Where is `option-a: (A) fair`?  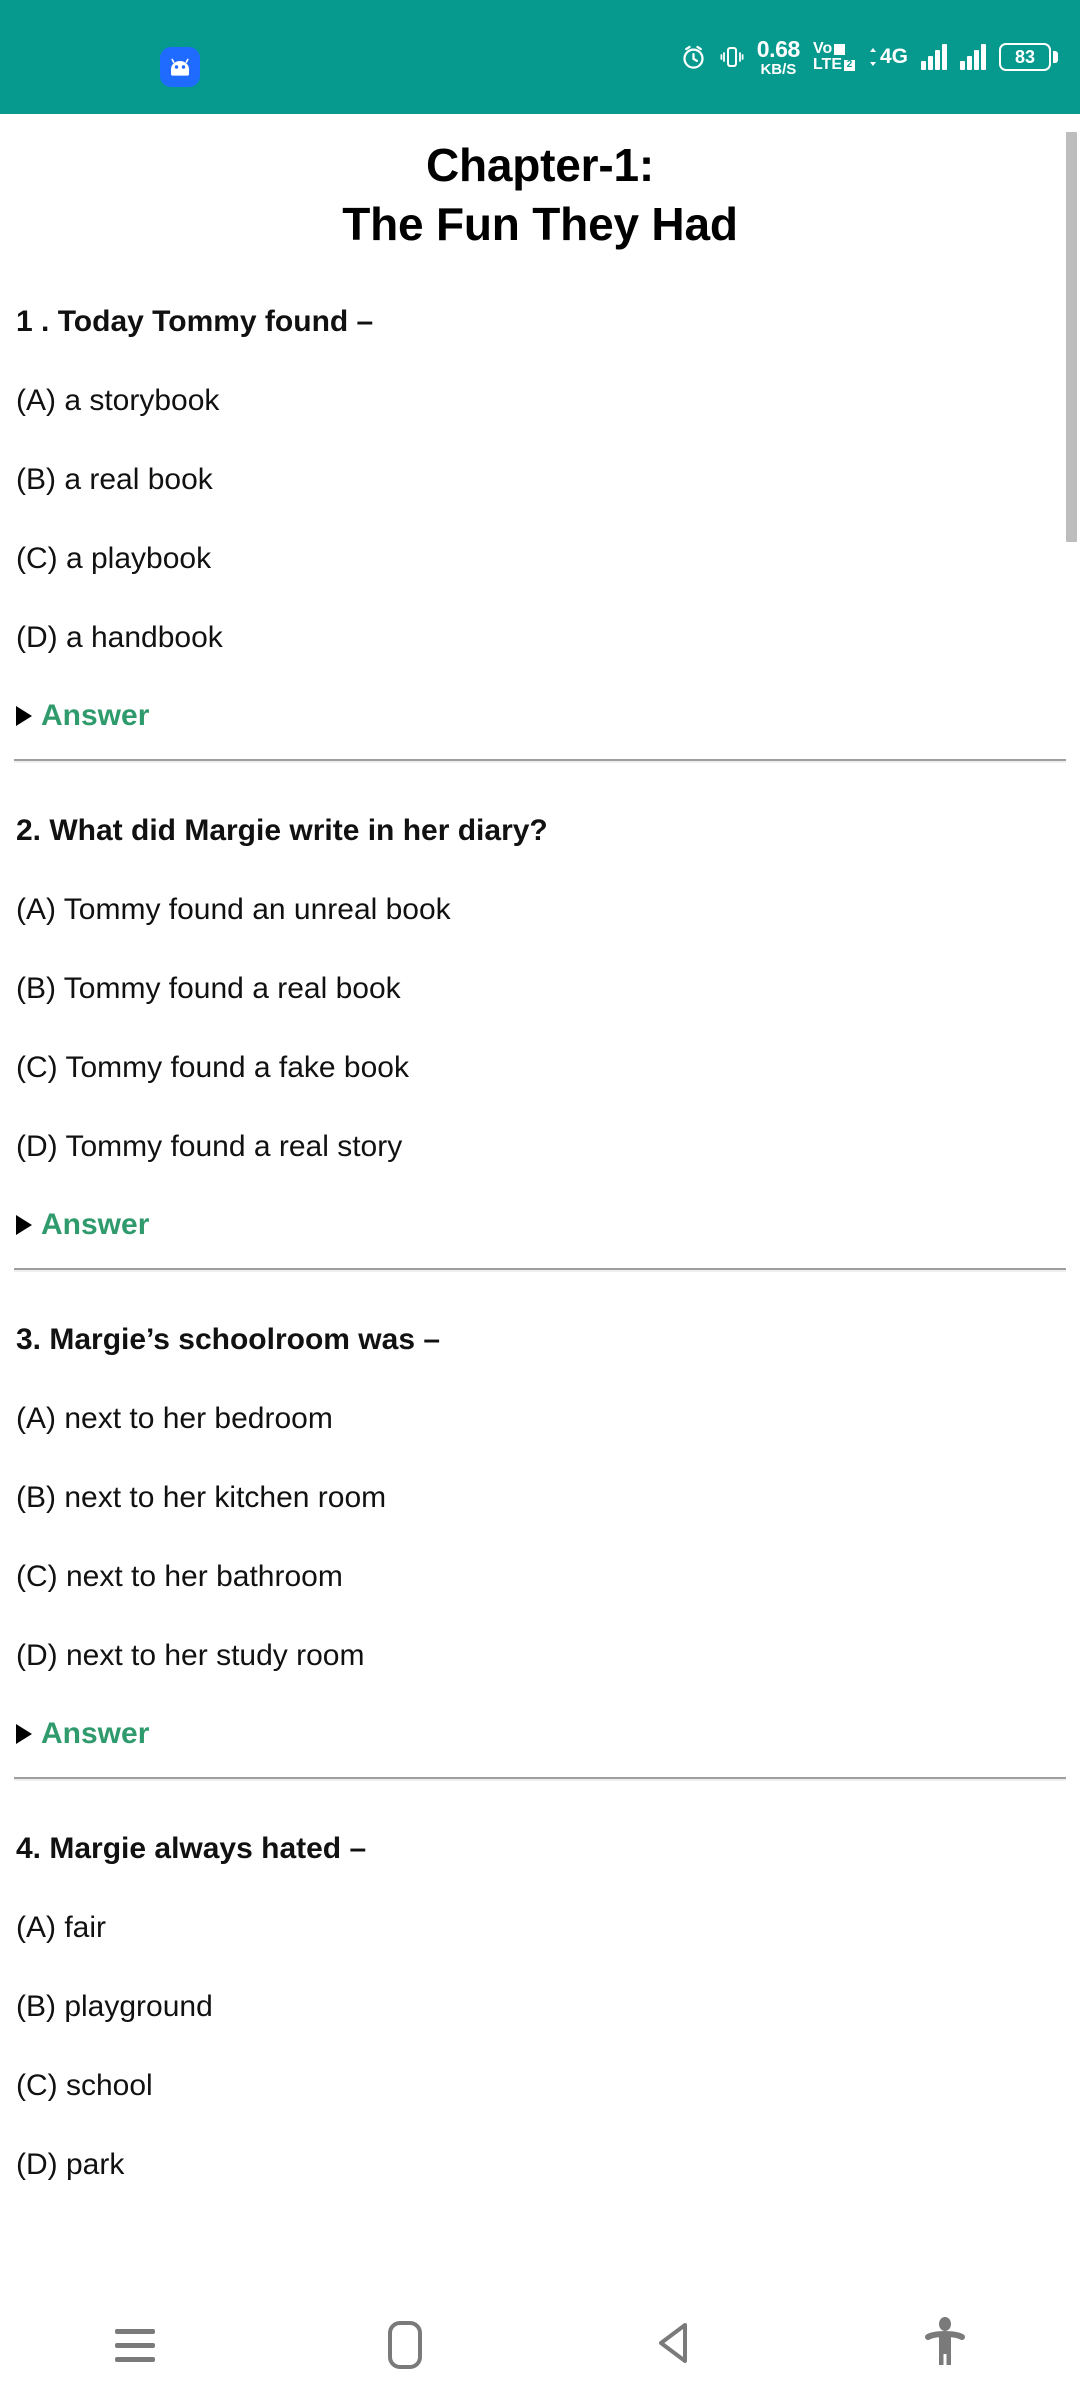
option-a: (A) fair is located at coordinates (540, 1927).